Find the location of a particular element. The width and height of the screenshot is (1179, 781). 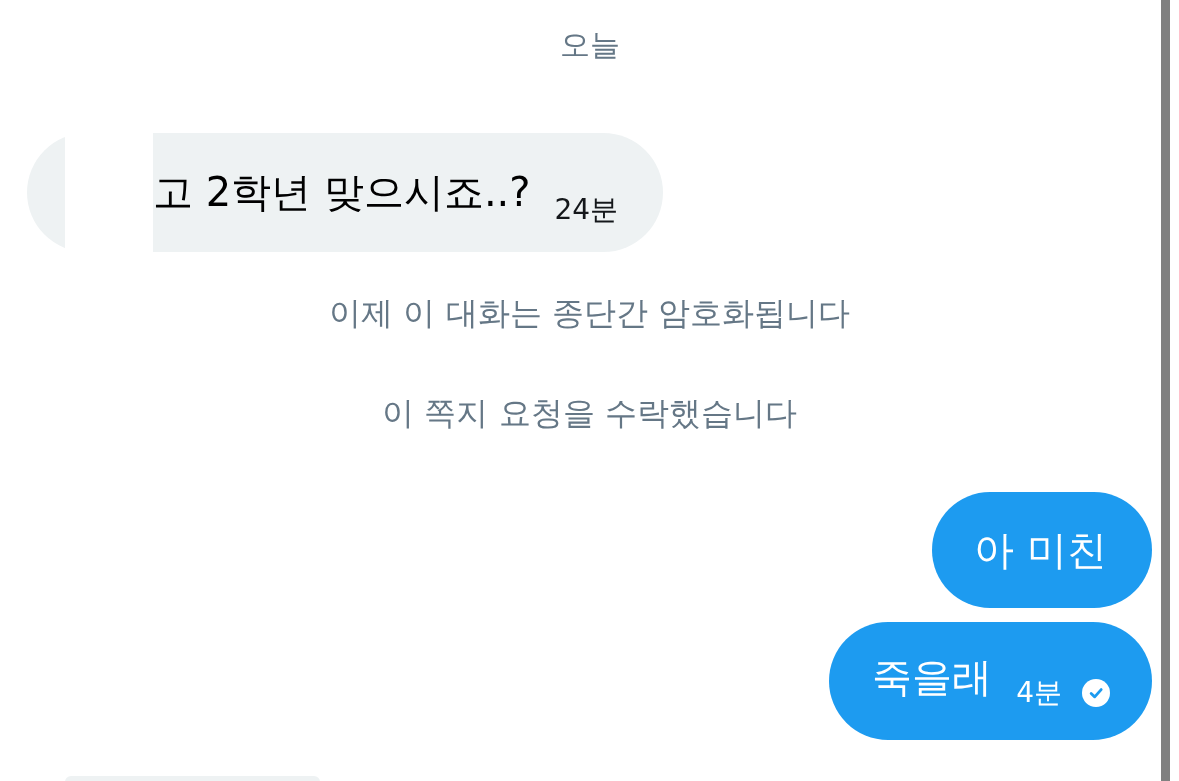

message-text: 죽을래 is located at coordinates (932, 677).